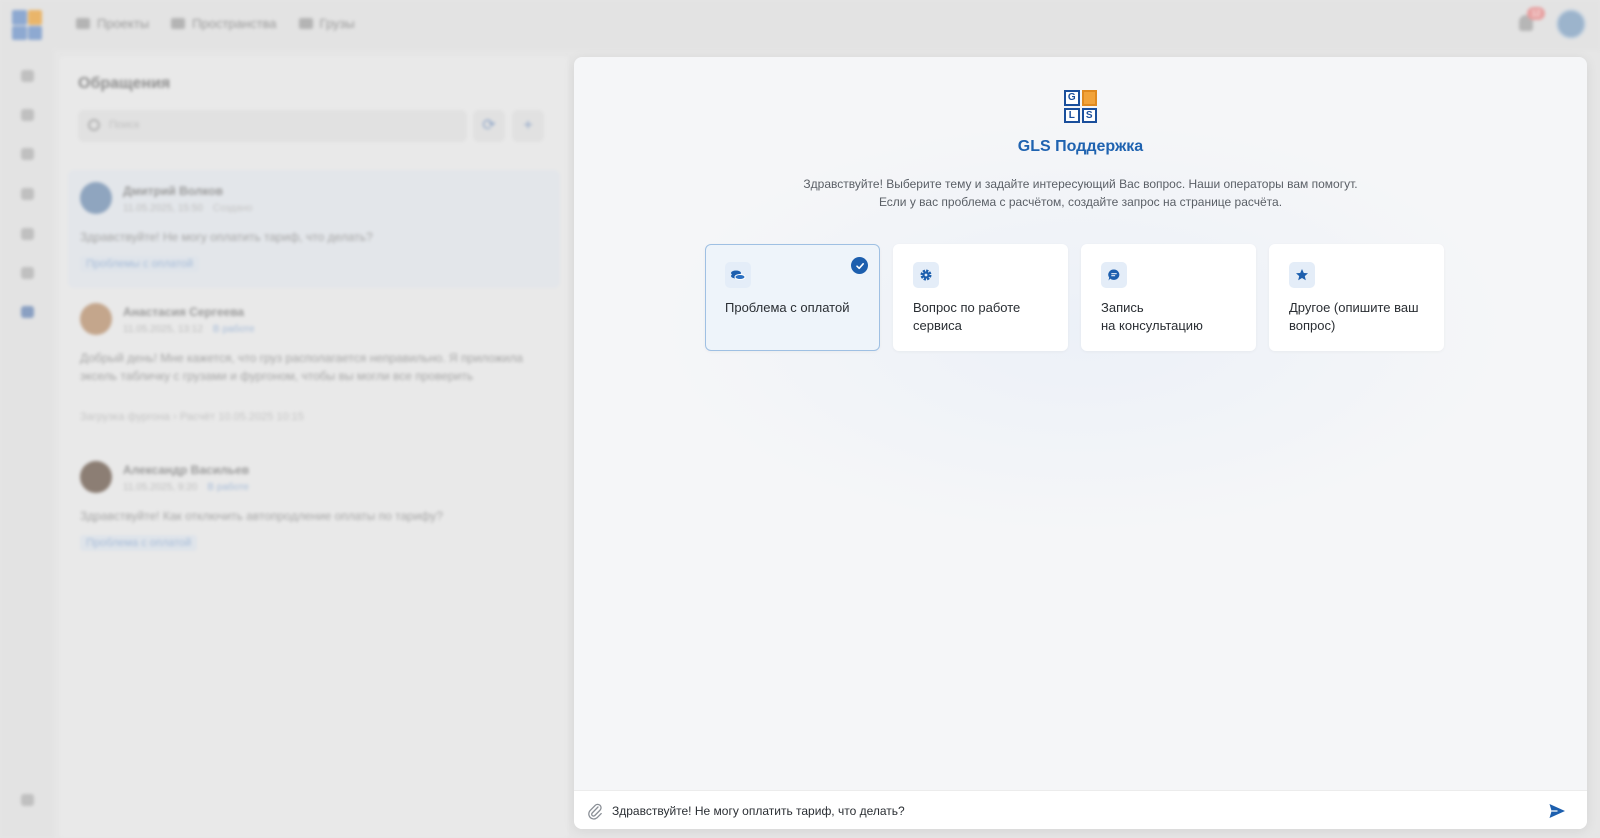 The width and height of the screenshot is (1600, 838). Describe the element at coordinates (980, 297) in the screenshot. I see `topic-card-service: Вопрос по работе сервиса` at that location.